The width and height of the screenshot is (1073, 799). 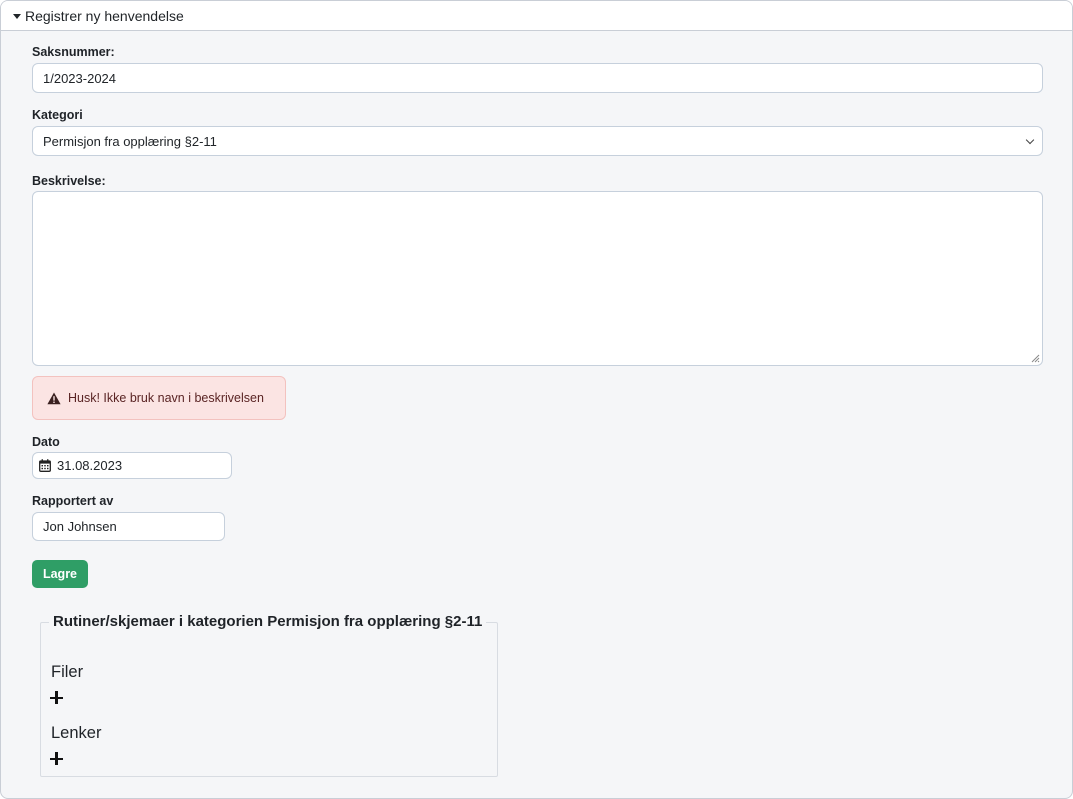 I want to click on warning-triangle-icon, so click(x=54, y=398).